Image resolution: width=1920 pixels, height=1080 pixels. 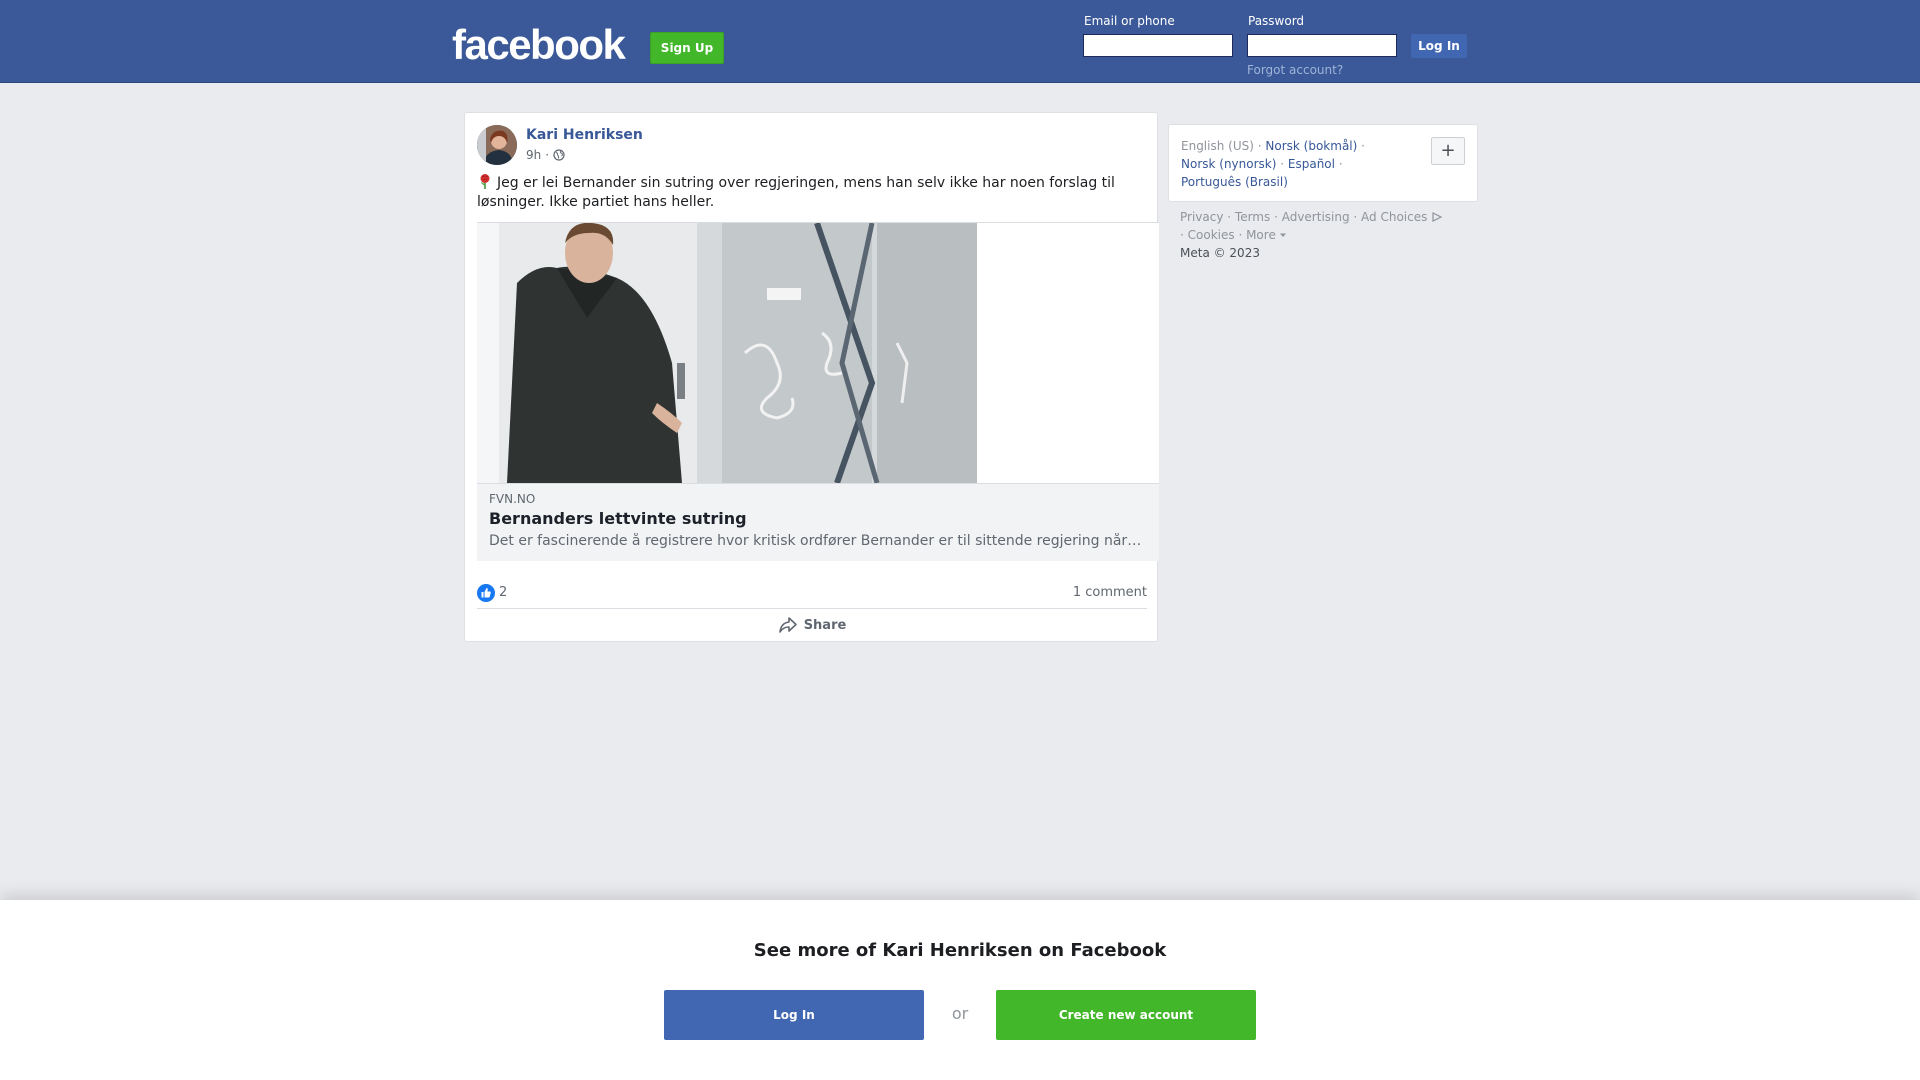 I want to click on share-icon, so click(x=787, y=625).